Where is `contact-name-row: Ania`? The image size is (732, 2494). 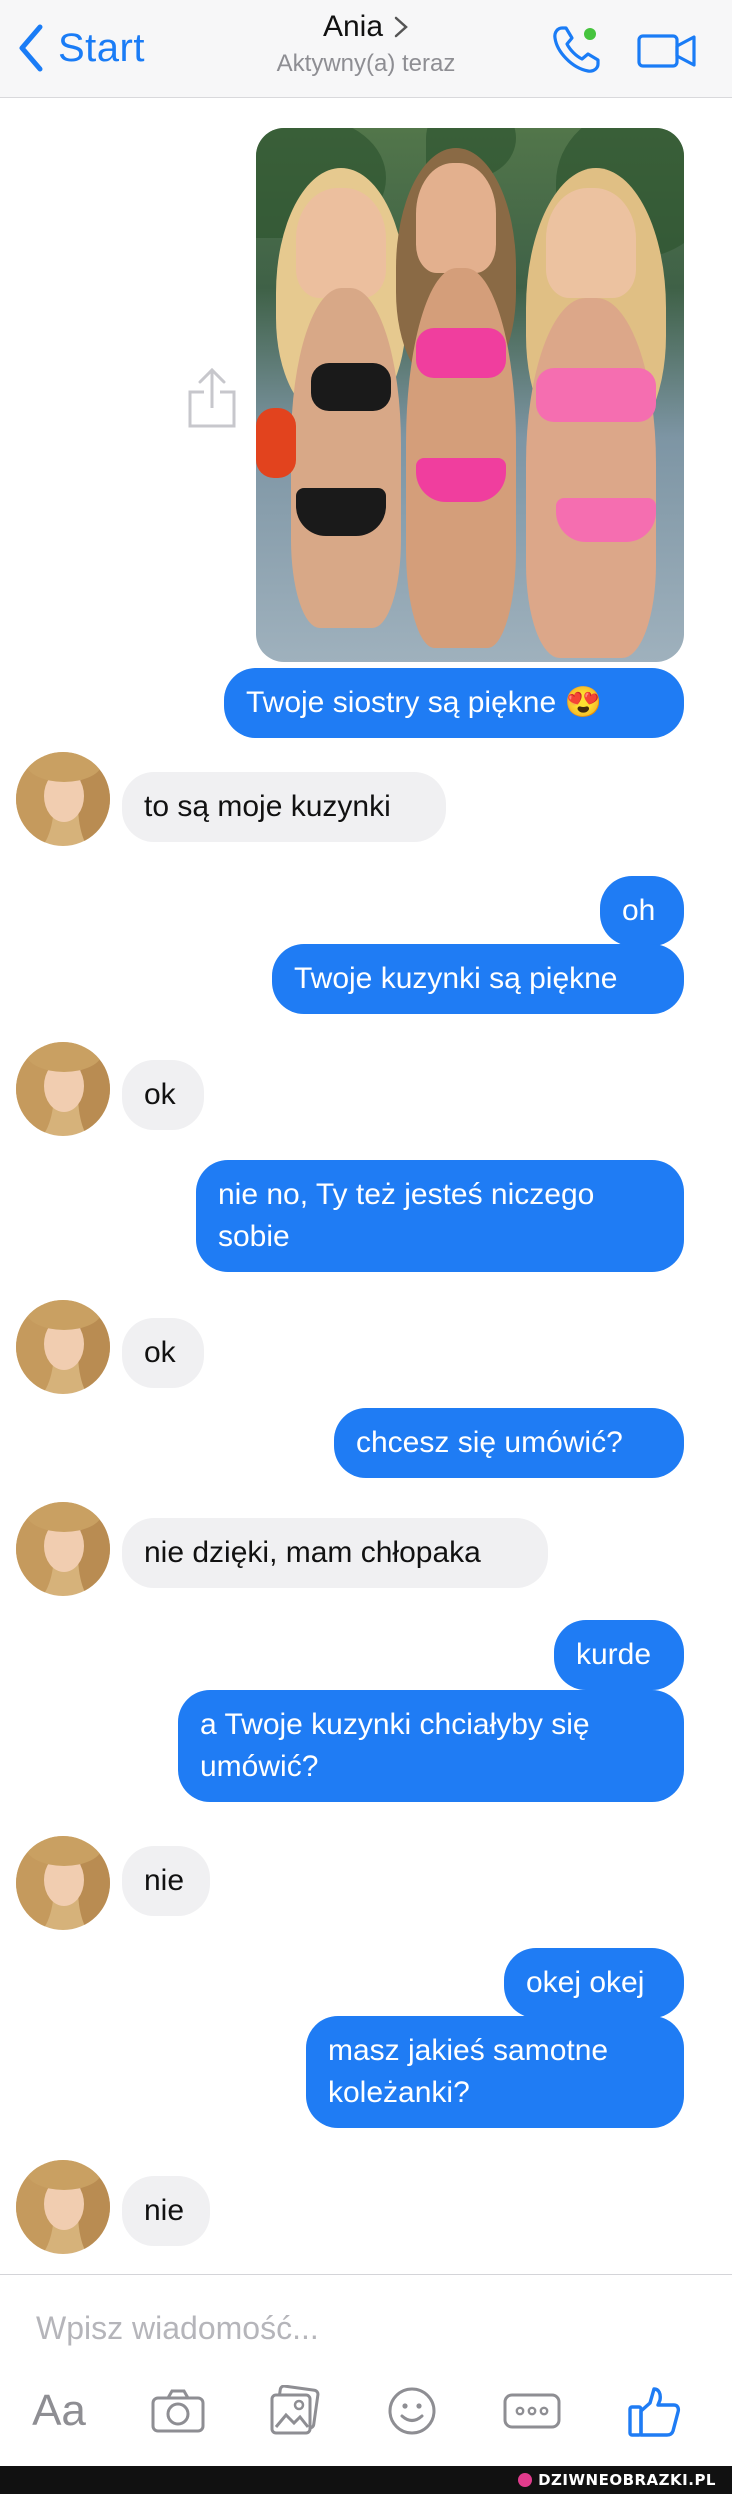
contact-name-row: Ania is located at coordinates (366, 27).